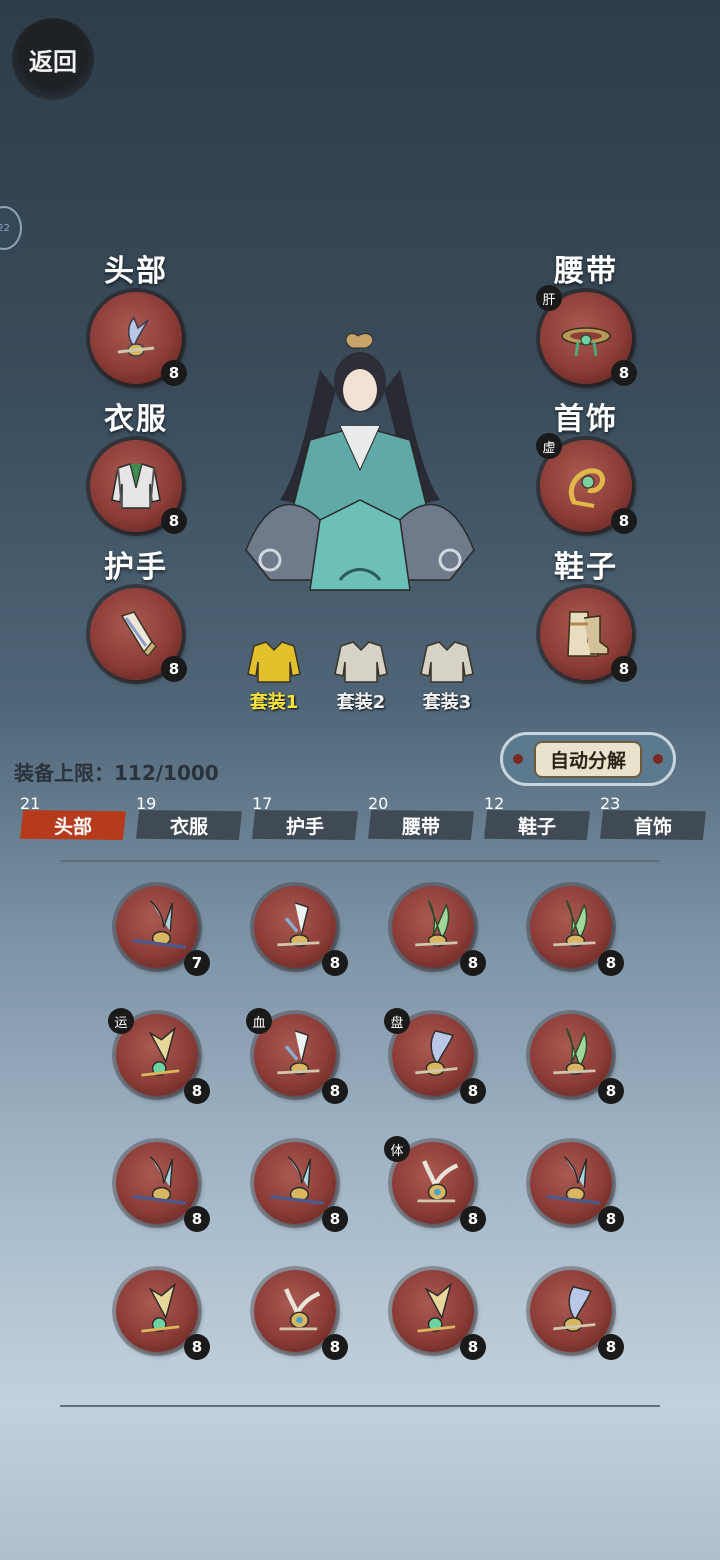 The height and width of the screenshot is (1560, 720). I want to click on back-button: 返回, so click(53, 59).